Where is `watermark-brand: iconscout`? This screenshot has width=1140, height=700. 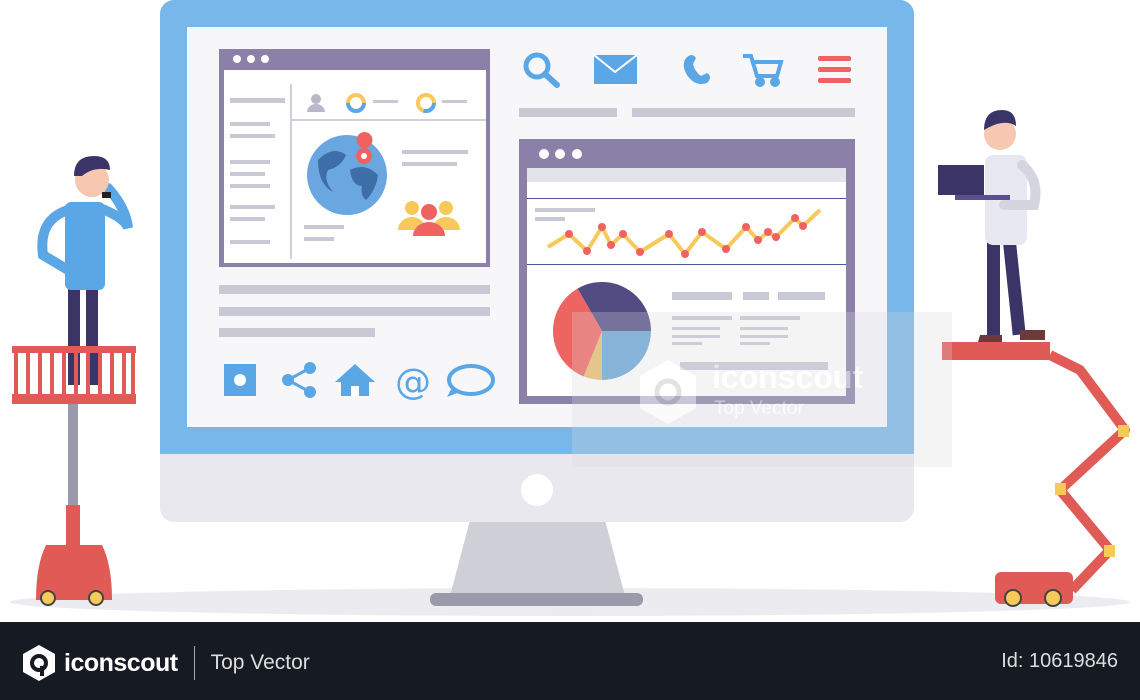
watermark-brand: iconscout is located at coordinates (787, 377).